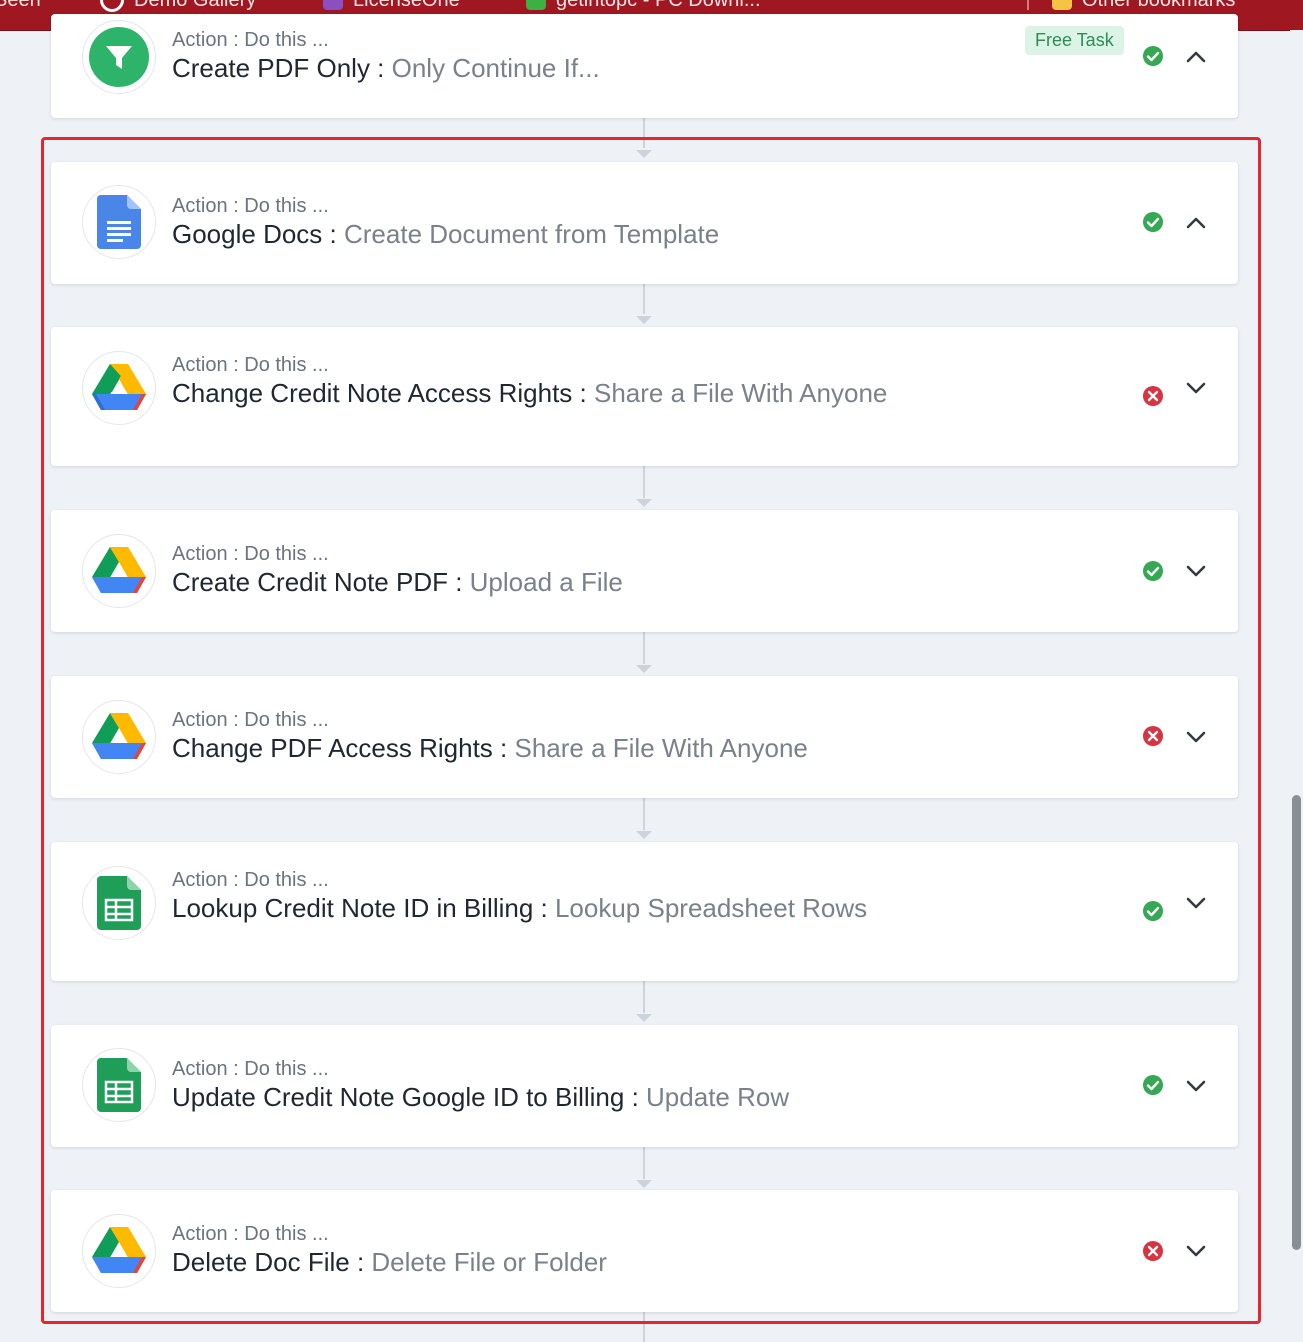  Describe the element at coordinates (1028, 5) in the screenshot. I see `bookmarks-separator` at that location.